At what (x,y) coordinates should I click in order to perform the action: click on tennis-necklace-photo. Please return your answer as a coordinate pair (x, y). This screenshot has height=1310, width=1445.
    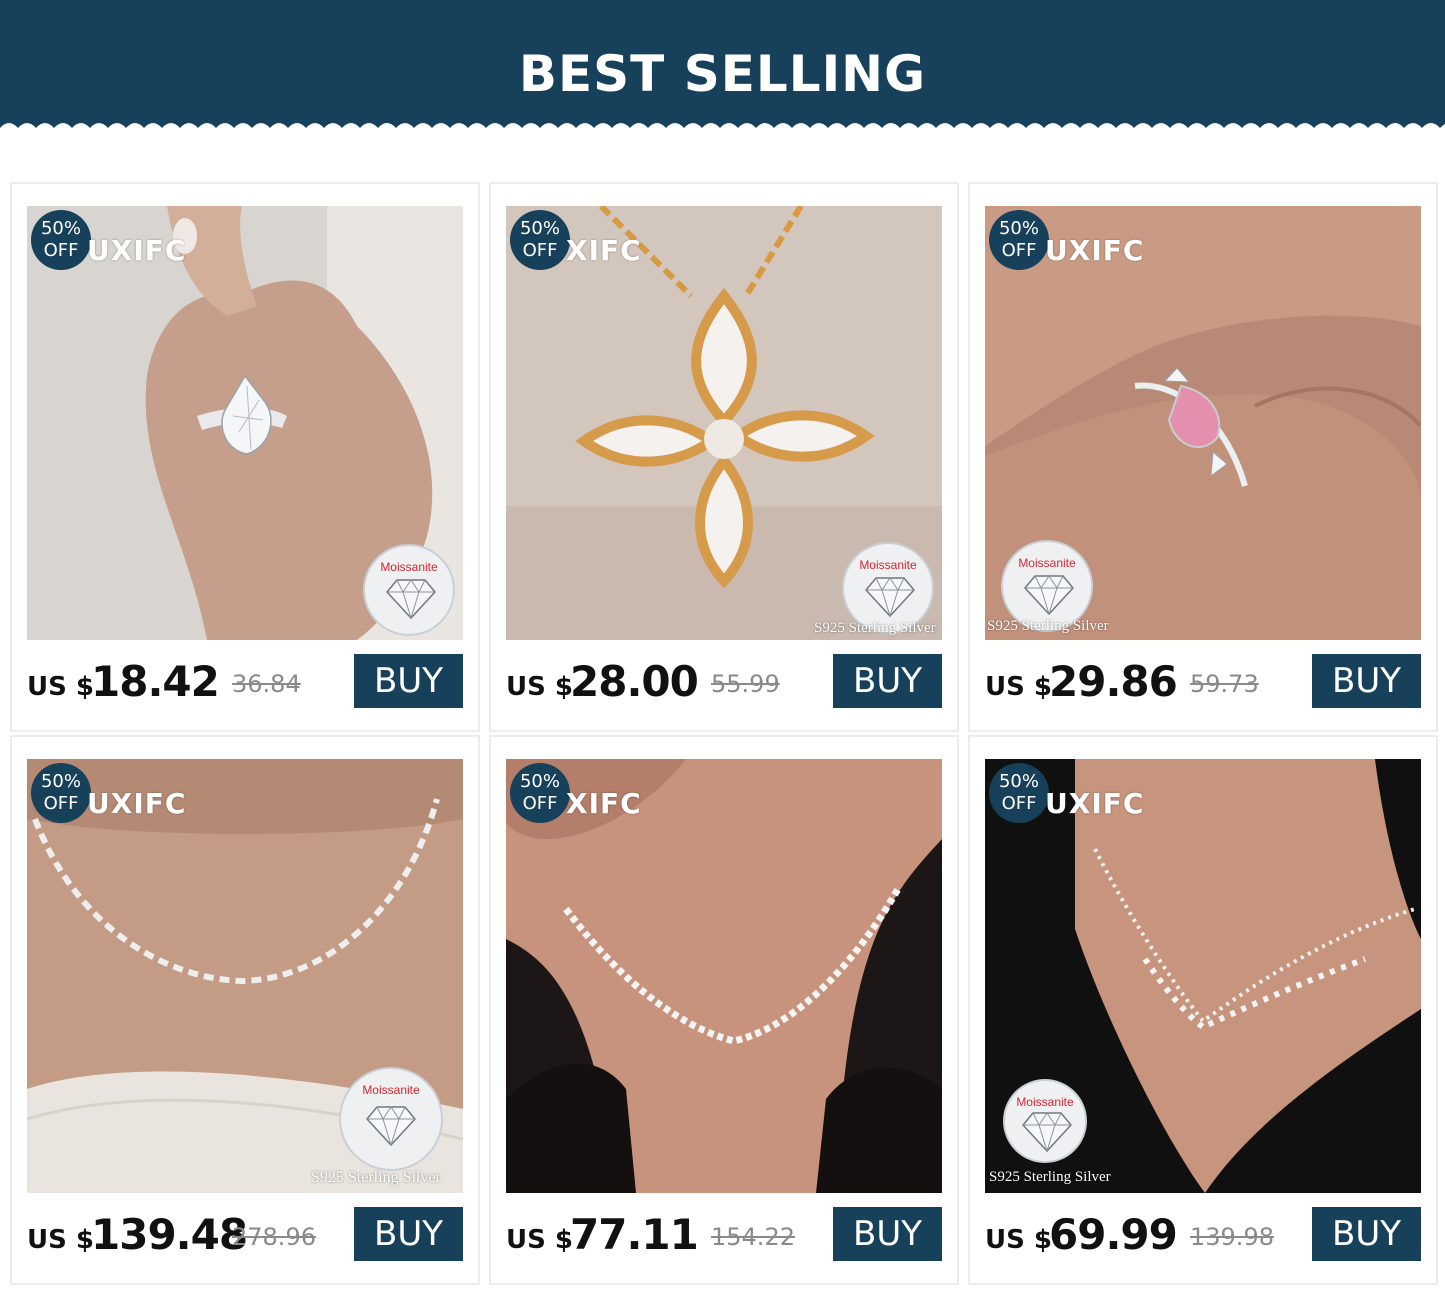
    Looking at the image, I should click on (724, 976).